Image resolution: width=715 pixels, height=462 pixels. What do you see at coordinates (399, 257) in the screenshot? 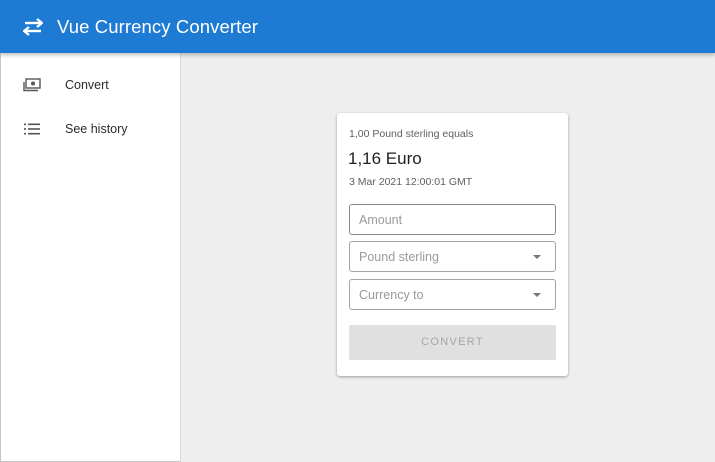
I see `from-currency-value: Pound sterling` at bounding box center [399, 257].